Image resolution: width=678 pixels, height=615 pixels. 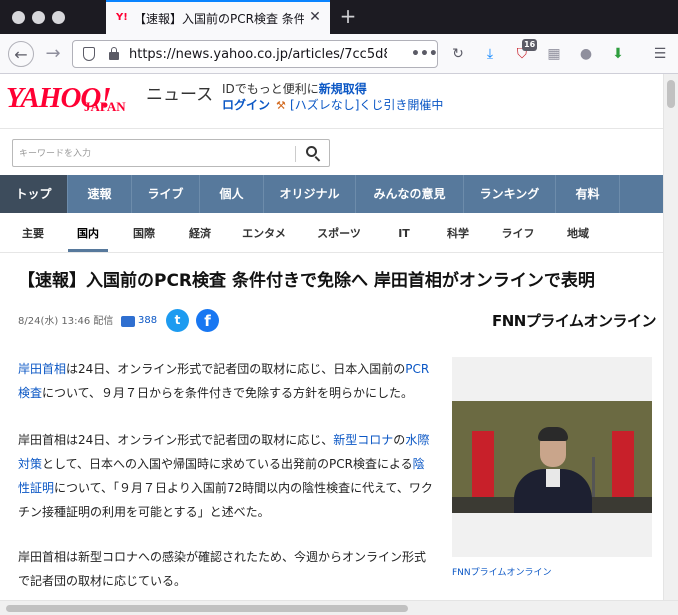 I want to click on lock-icon, so click(x=114, y=53).